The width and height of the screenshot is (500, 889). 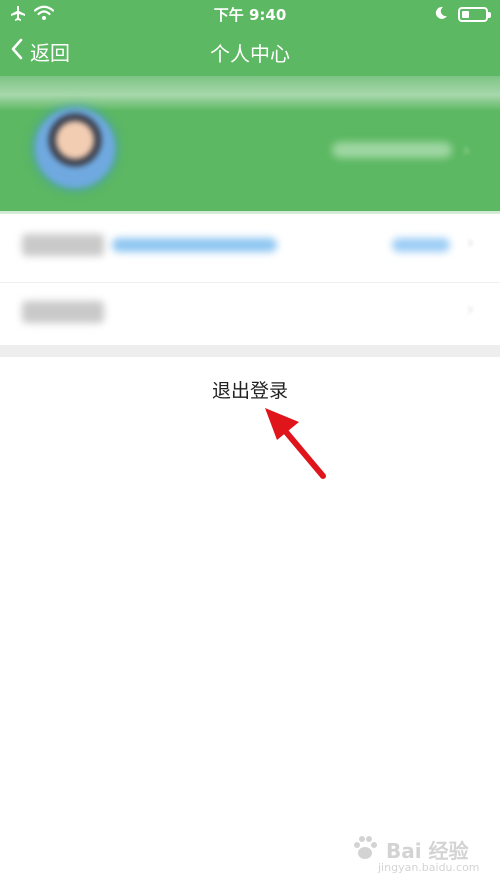 I want to click on battery-icon, so click(x=474, y=14).